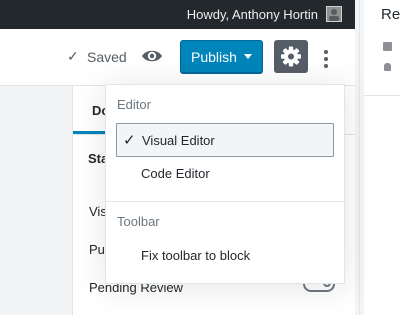  I want to click on menu-group-toolbar: Toolbar, so click(138, 221).